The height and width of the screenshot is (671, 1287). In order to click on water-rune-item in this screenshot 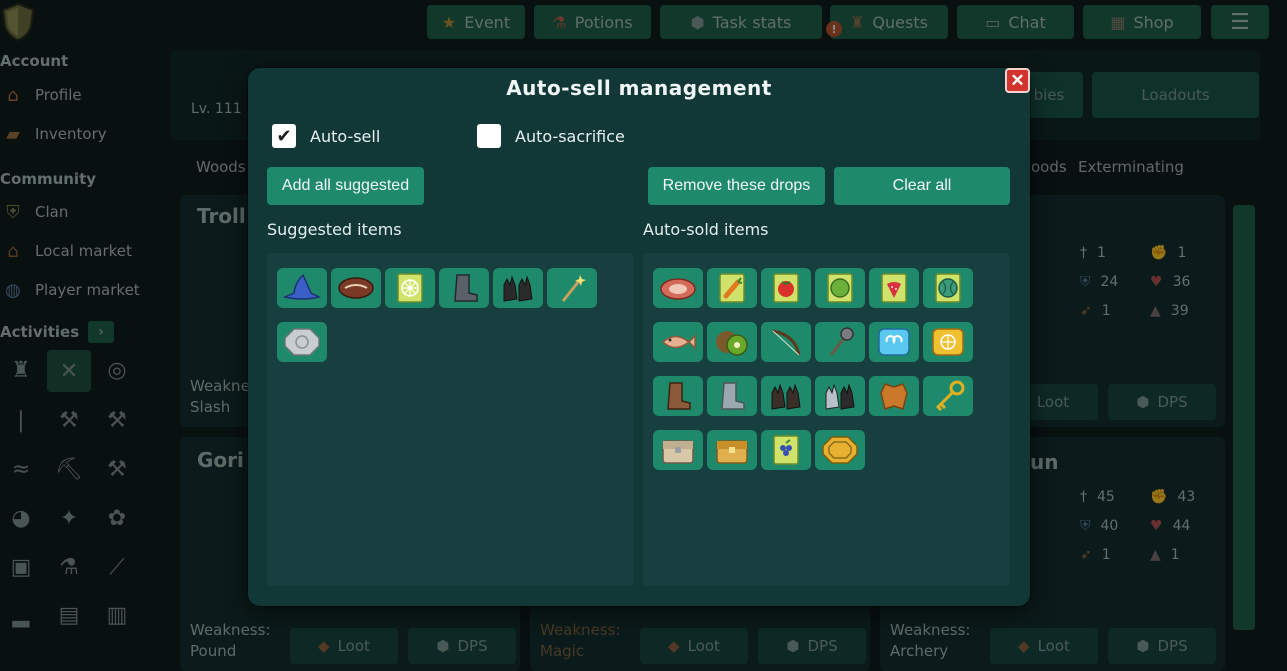, I will do `click(894, 342)`.